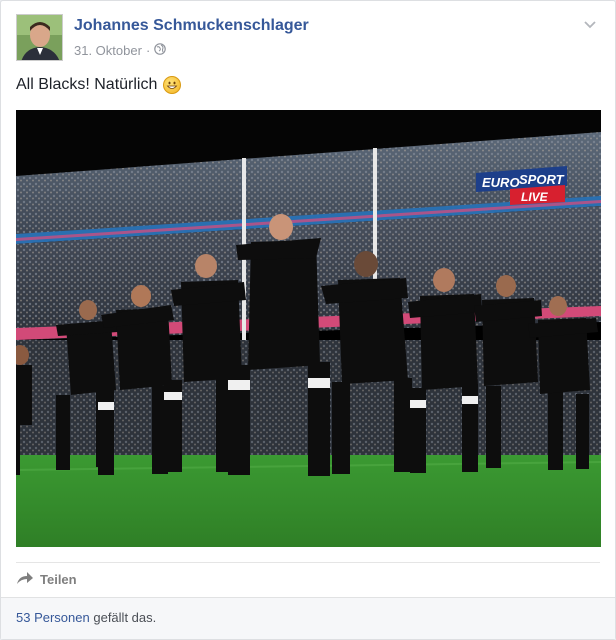 This screenshot has width=616, height=640. I want to click on post-meta: 31. Oktober ·, so click(120, 50).